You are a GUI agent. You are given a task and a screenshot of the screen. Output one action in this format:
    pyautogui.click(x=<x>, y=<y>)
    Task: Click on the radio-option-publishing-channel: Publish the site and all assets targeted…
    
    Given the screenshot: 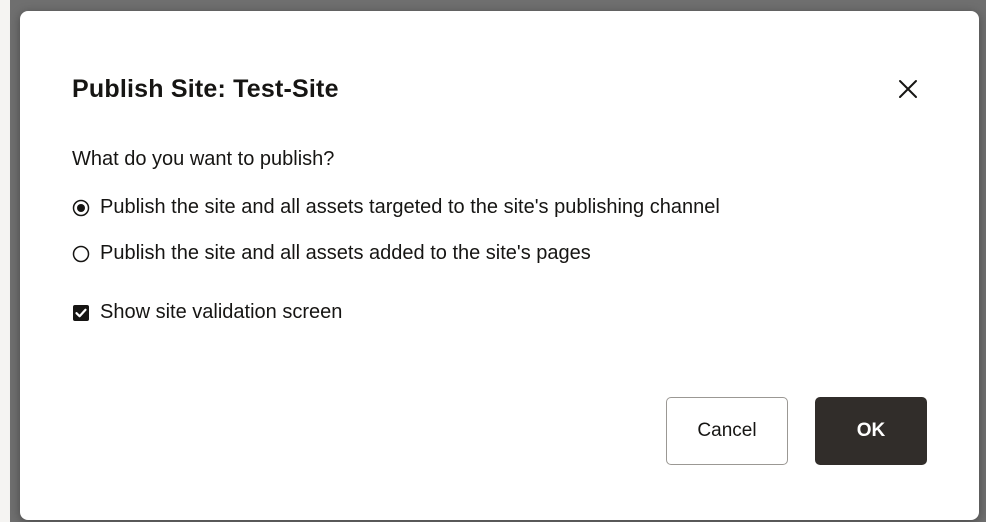 What is the action you would take?
    pyautogui.click(x=396, y=207)
    